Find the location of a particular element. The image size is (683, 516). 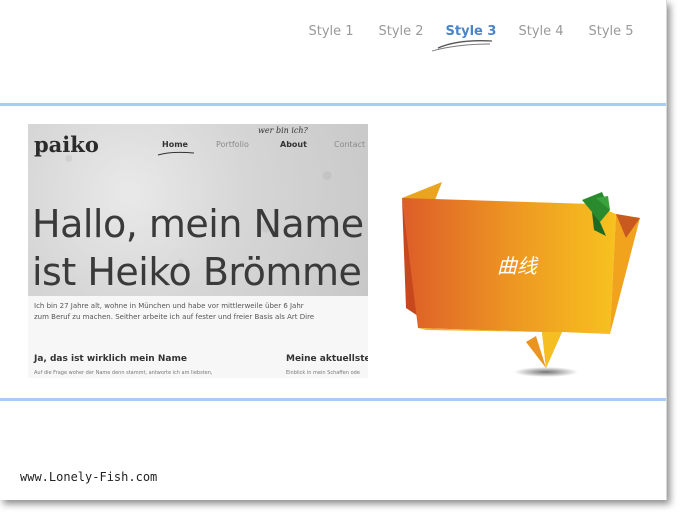

nav-style-1: Style 1 is located at coordinates (331, 31).